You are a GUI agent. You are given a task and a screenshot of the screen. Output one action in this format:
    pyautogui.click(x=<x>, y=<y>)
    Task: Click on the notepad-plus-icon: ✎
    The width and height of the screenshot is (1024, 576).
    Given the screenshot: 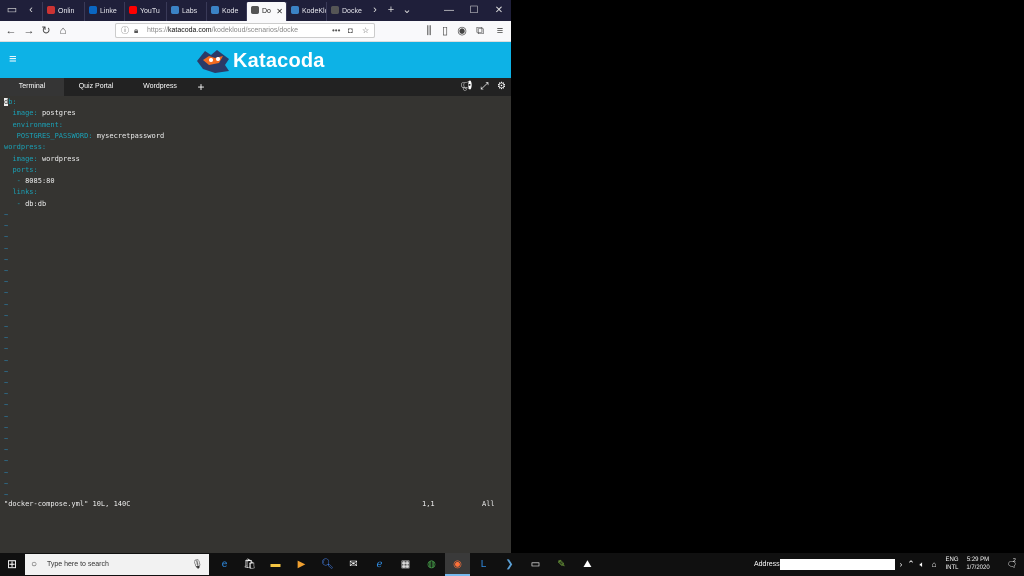 What is the action you would take?
    pyautogui.click(x=561, y=564)
    